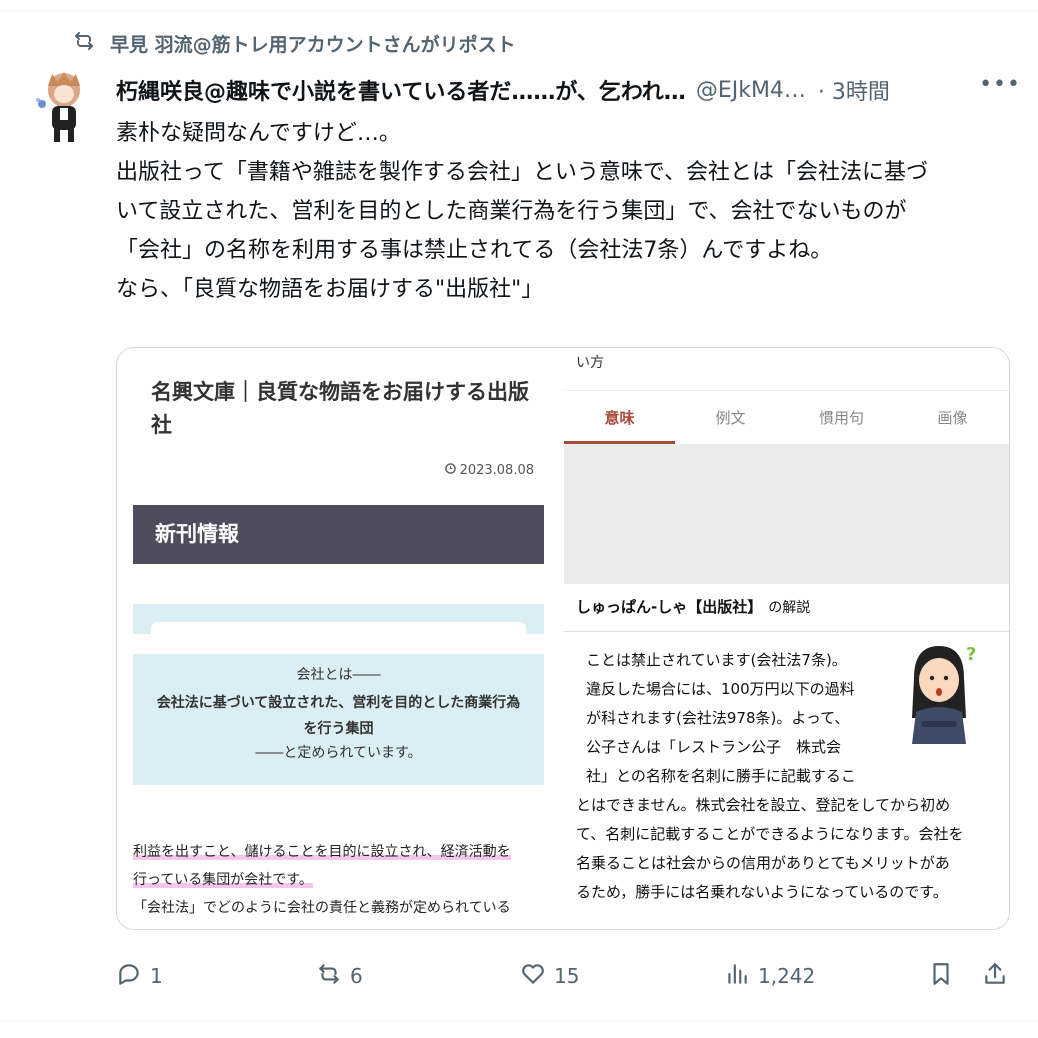  What do you see at coordinates (511, 211) in the screenshot?
I see `tweet-line: いて設立された、営利を目的とした商業行為を行う集団」で、会社でないものが` at bounding box center [511, 211].